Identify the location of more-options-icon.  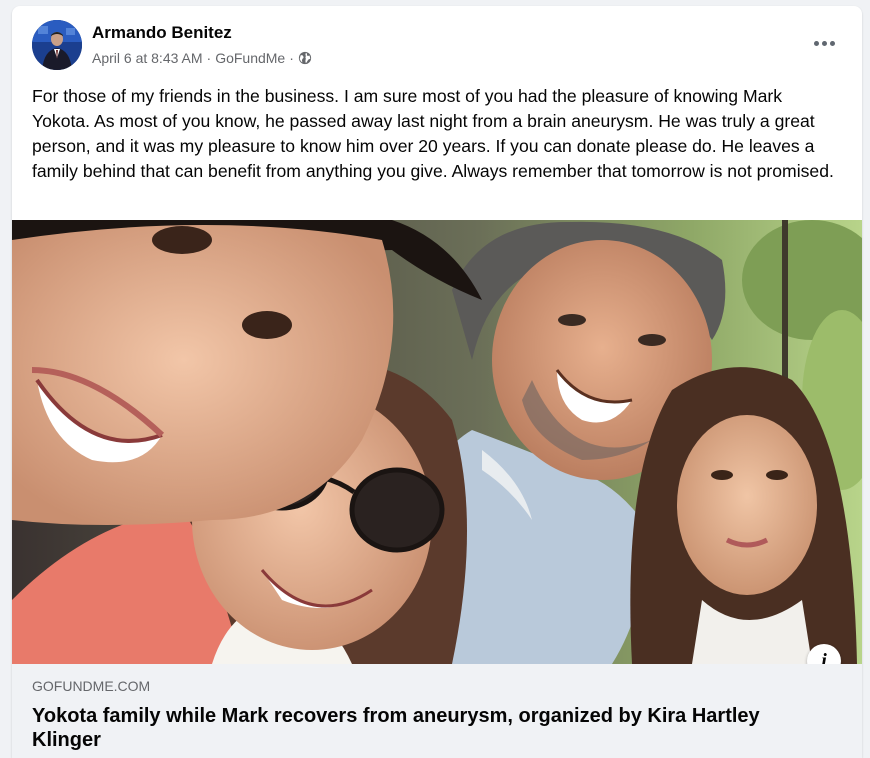
(824, 43).